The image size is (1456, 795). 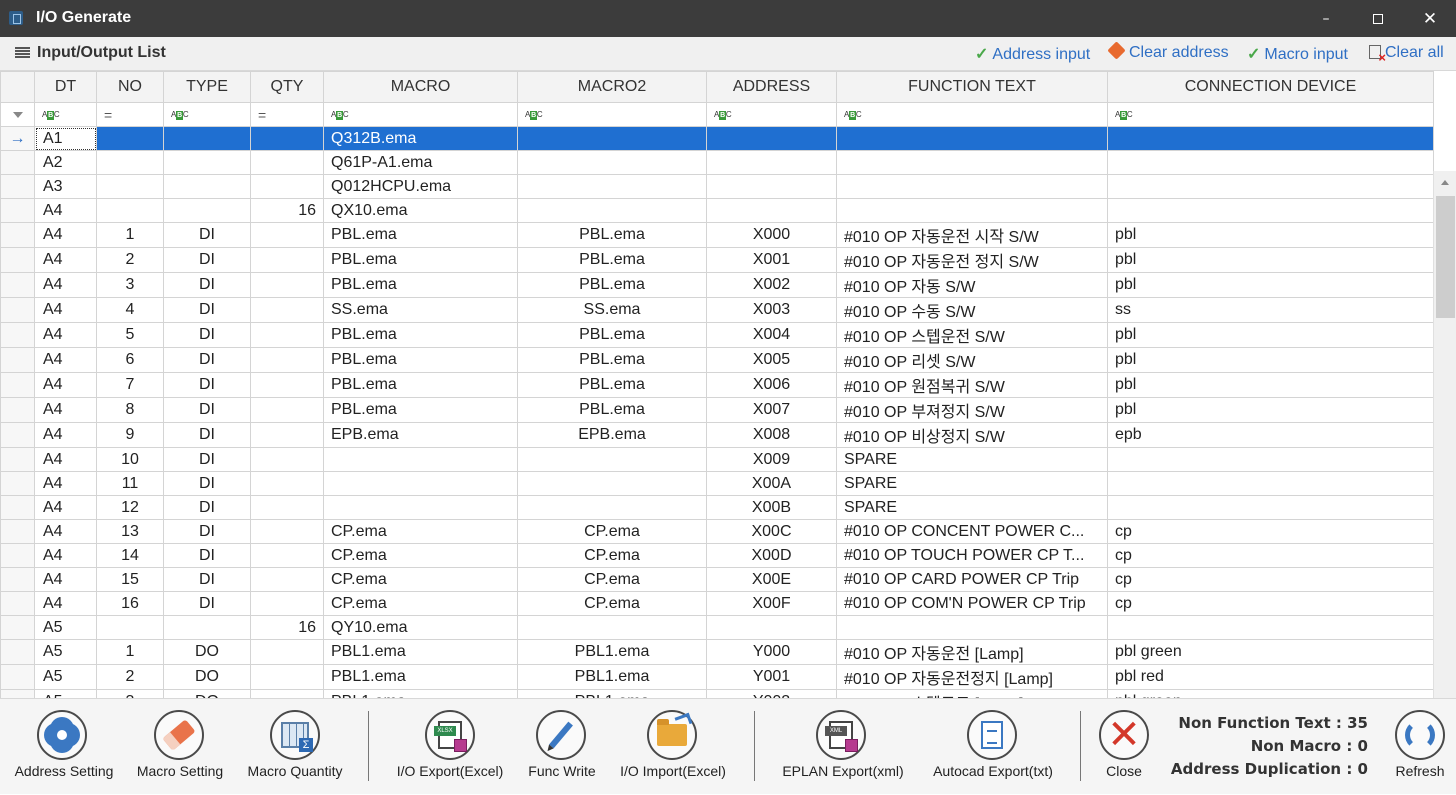 I want to click on cell-address: X008, so click(x=771, y=435).